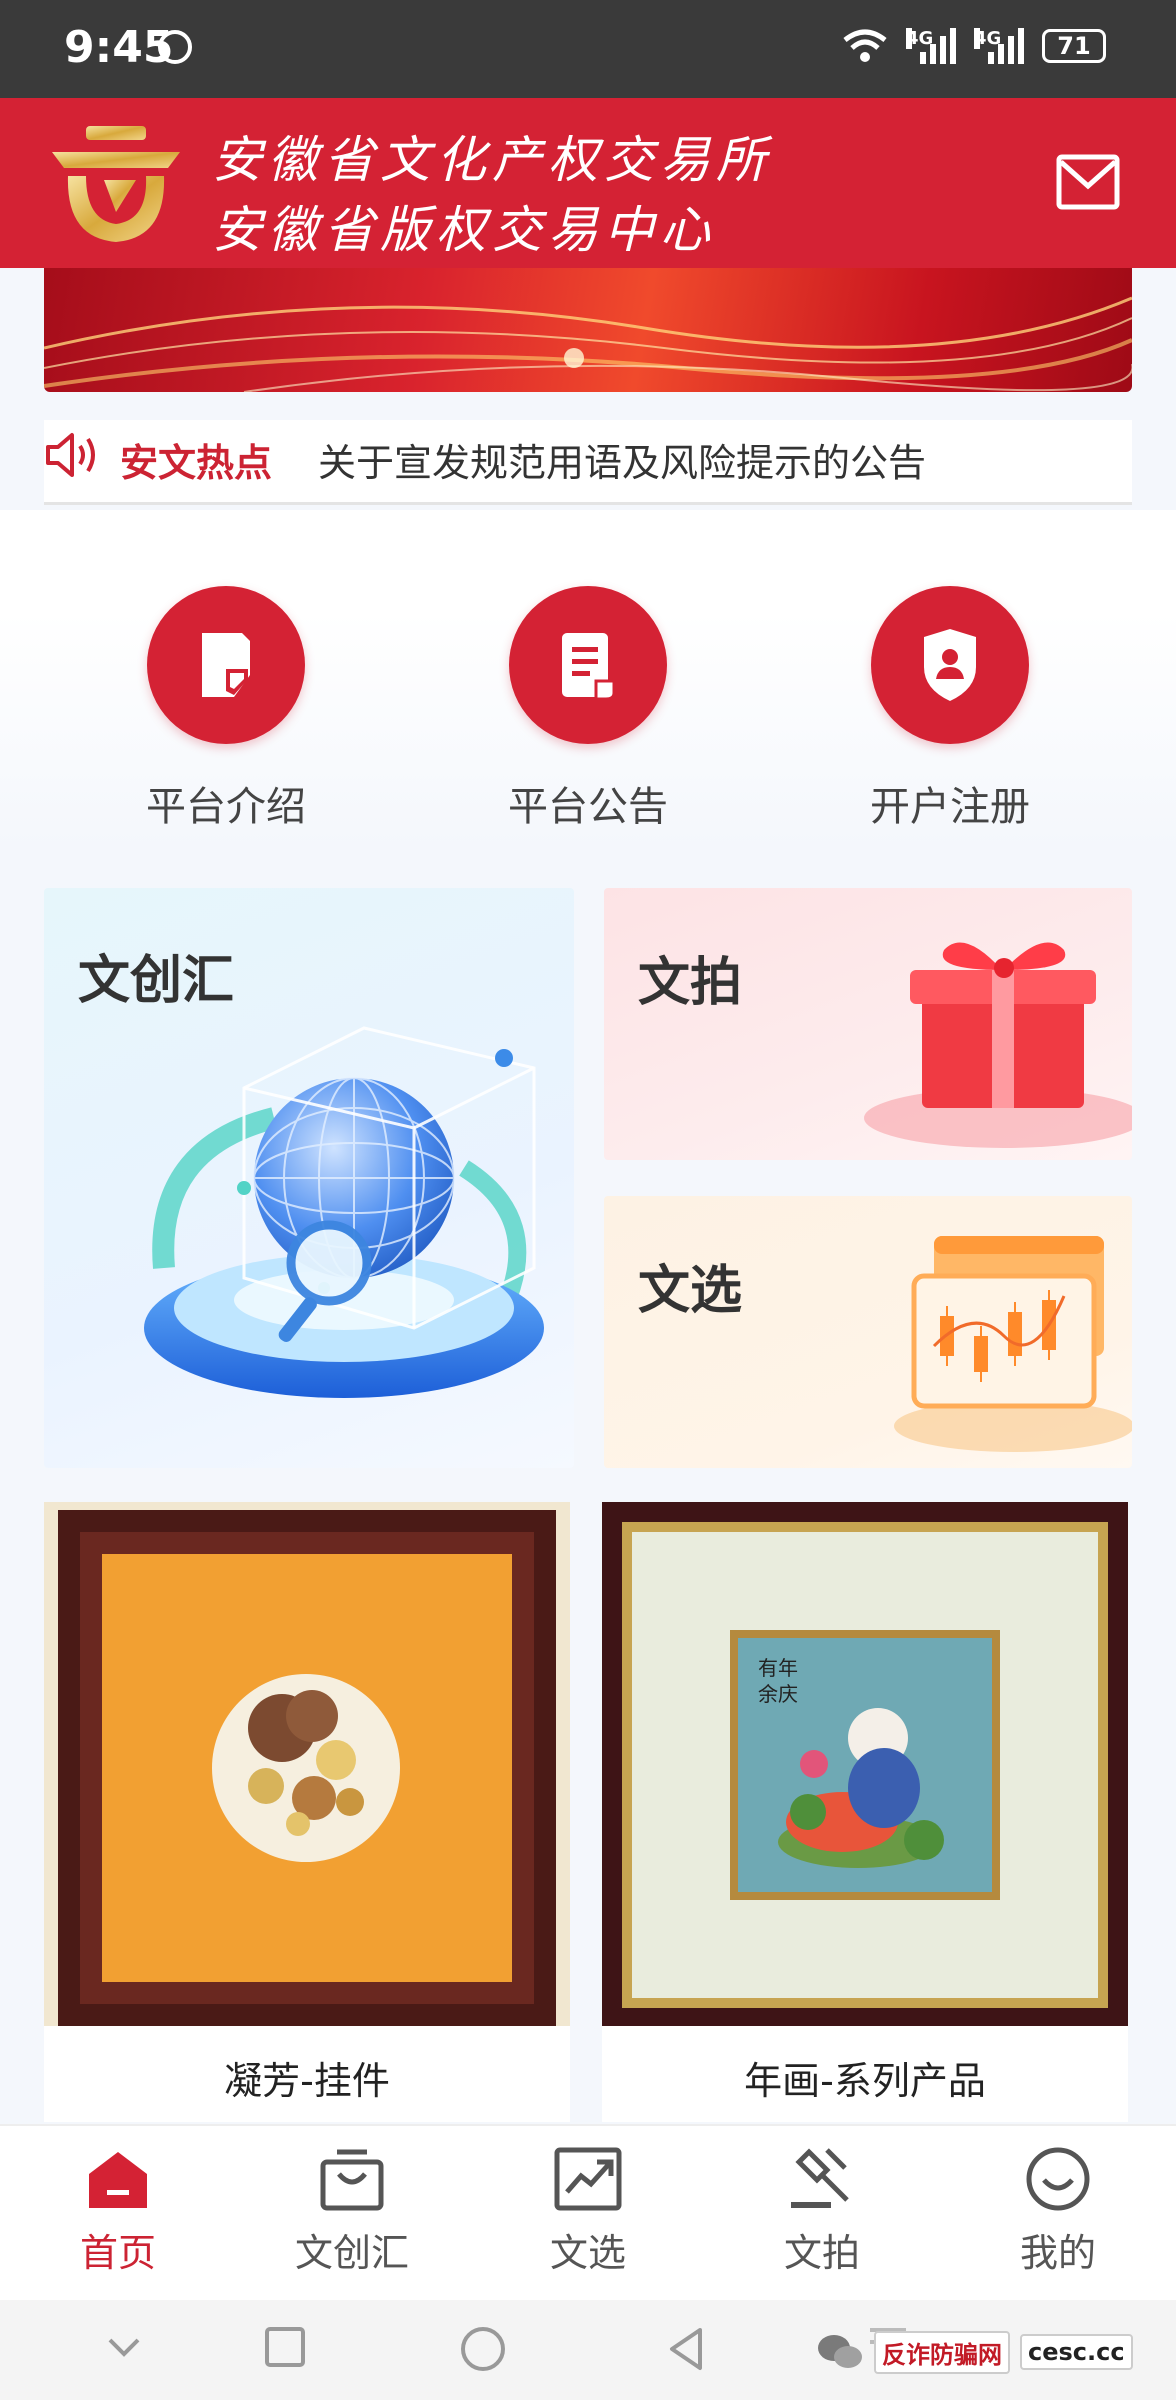  I want to click on quick-links: 平台介绍 平台公告 开户注册, so click(588, 680).